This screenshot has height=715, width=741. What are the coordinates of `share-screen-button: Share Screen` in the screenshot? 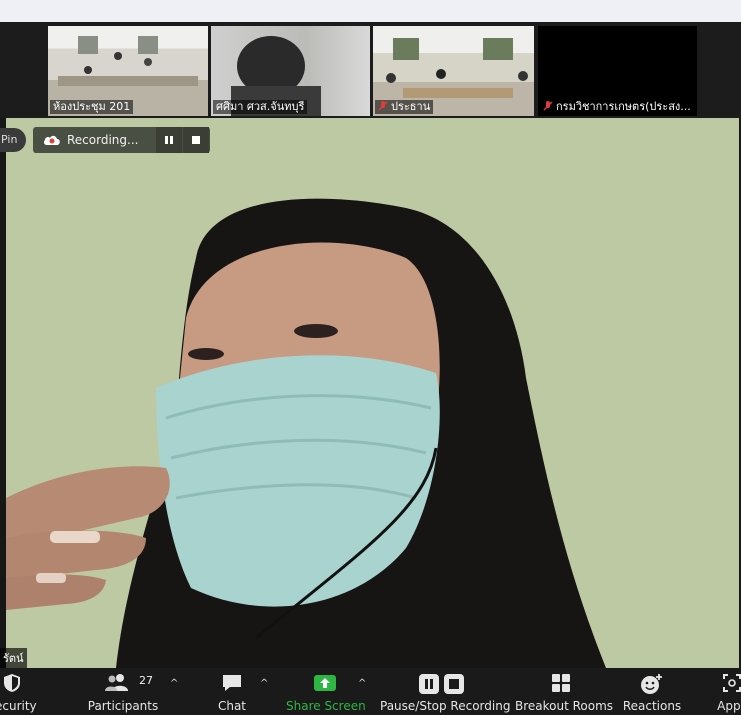 It's located at (326, 691).